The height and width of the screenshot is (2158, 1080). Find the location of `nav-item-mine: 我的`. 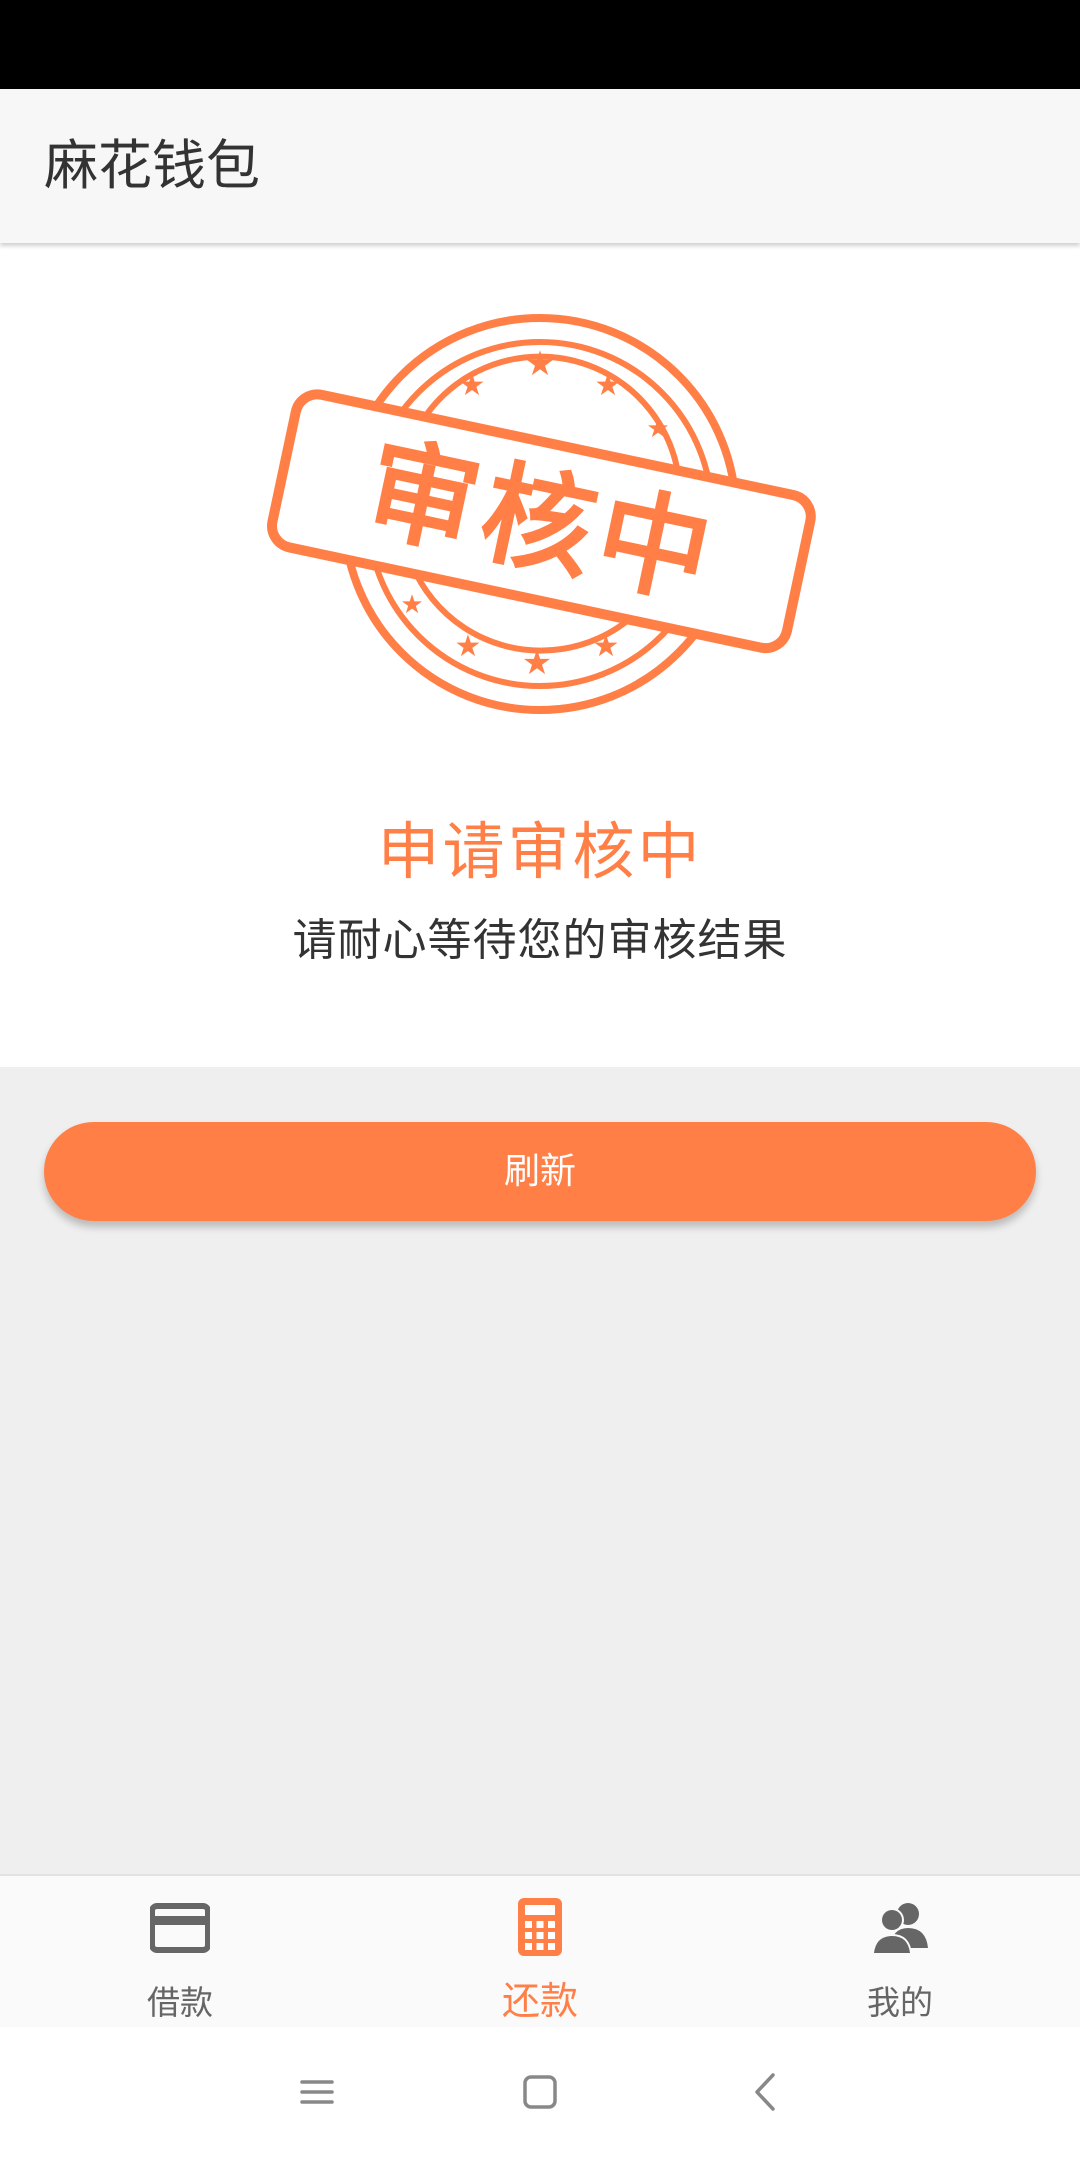

nav-item-mine: 我的 is located at coordinates (900, 1952).